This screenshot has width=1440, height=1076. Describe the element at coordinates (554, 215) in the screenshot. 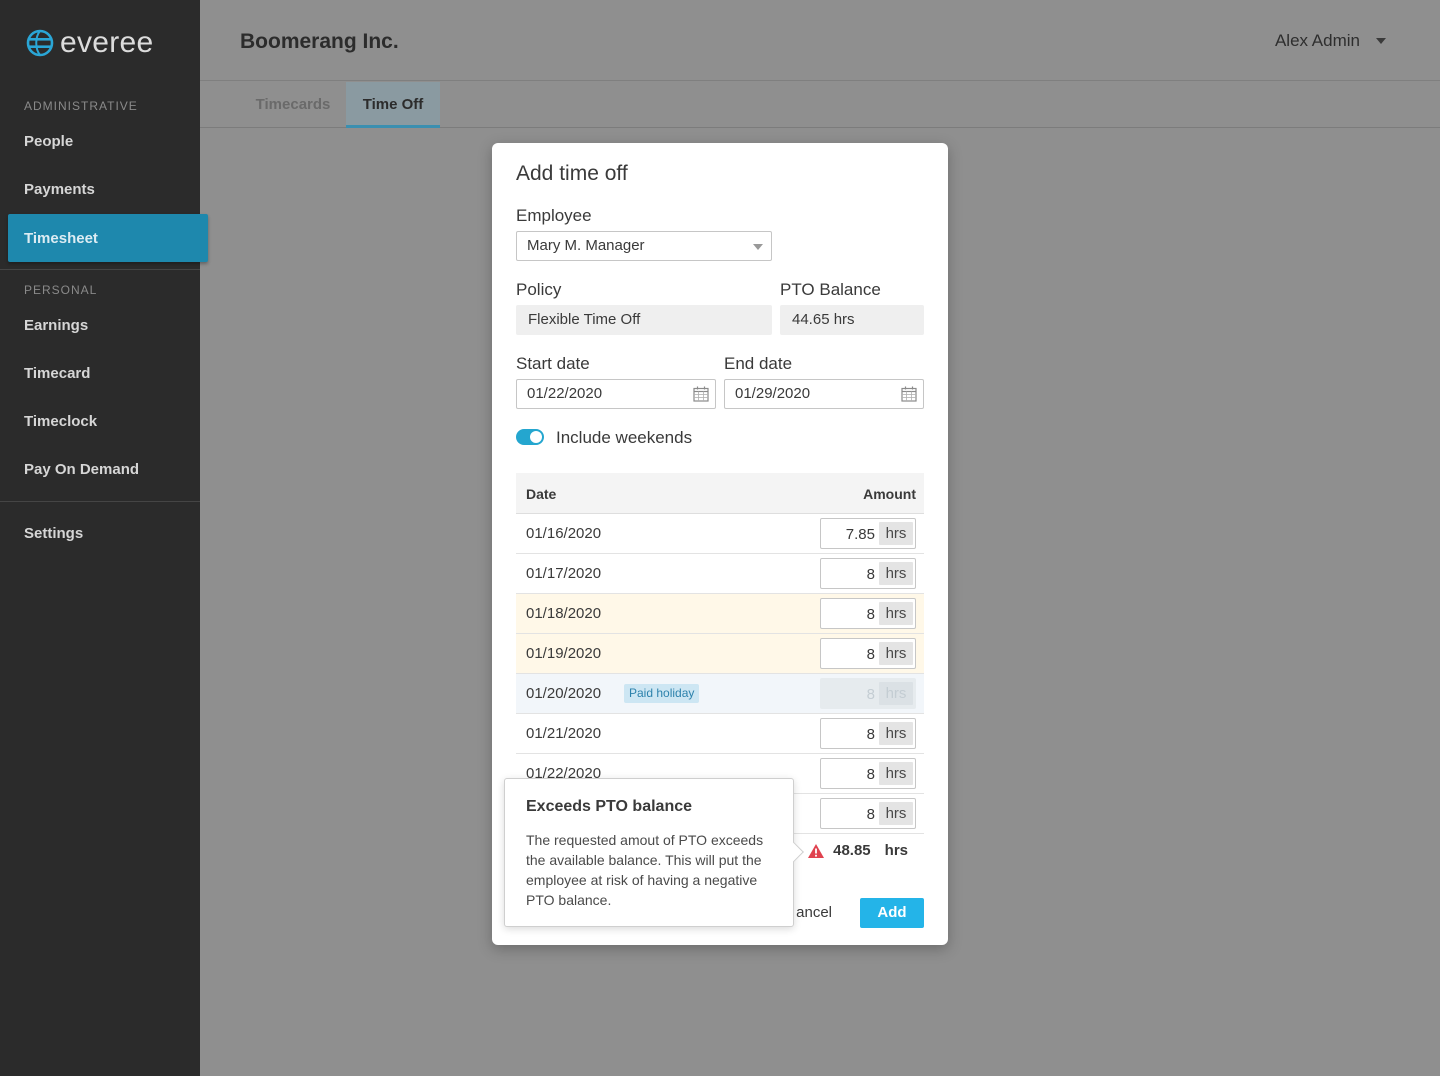

I see `employee-label: Employee` at that location.